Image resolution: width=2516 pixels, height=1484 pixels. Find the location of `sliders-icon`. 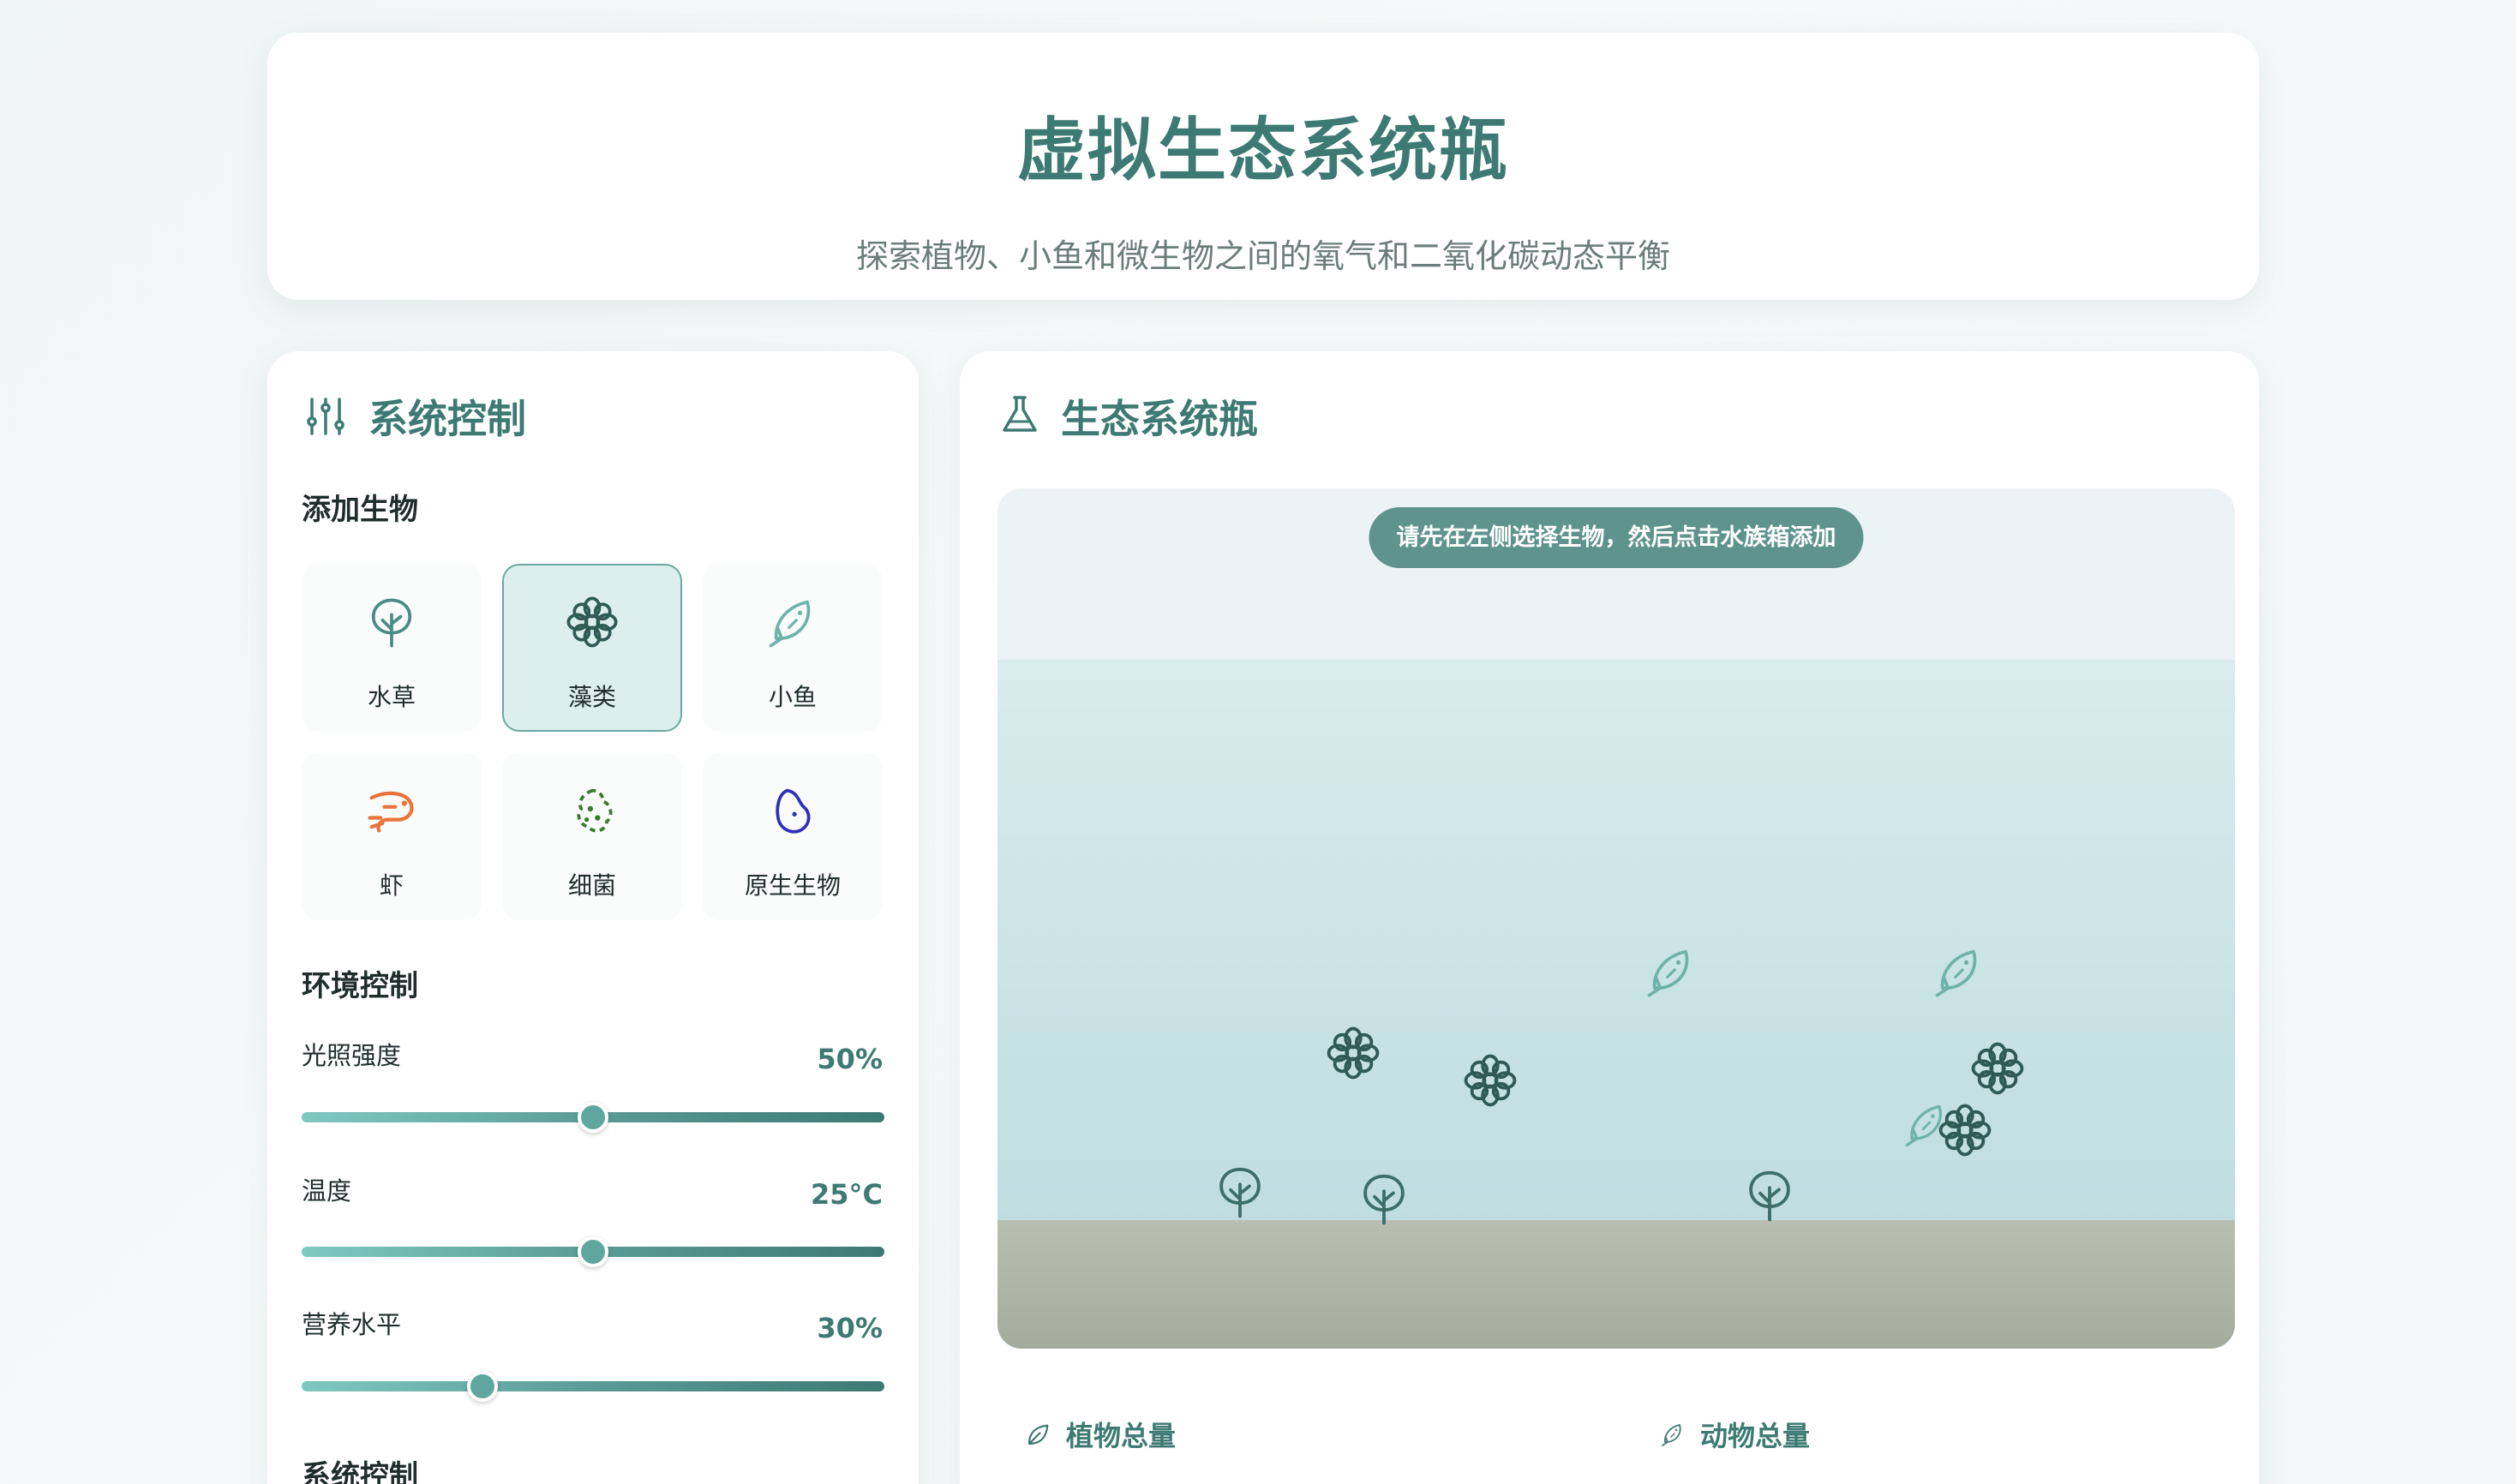

sliders-icon is located at coordinates (326, 417).